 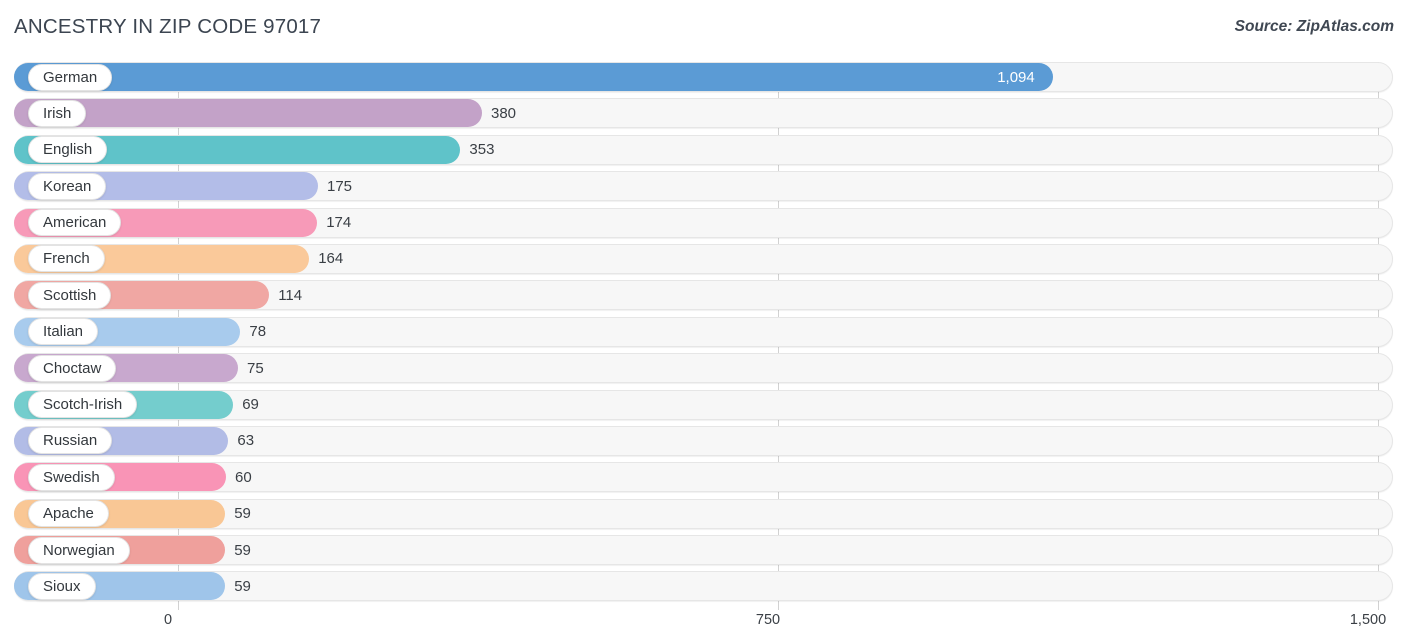 I want to click on category-label: Irish, so click(x=57, y=113).